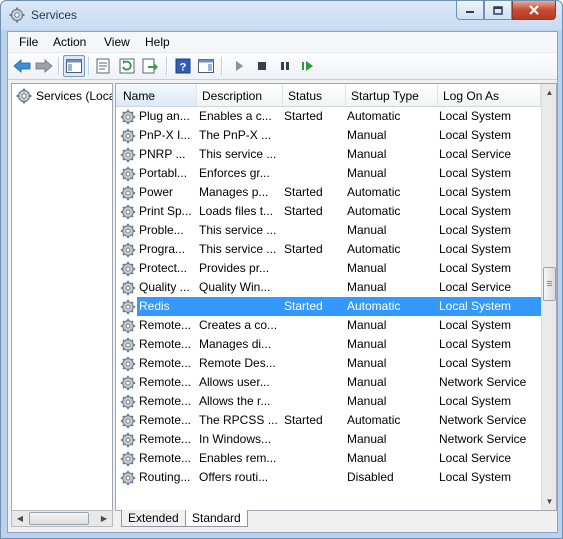 The image size is (563, 539). What do you see at coordinates (314, 344) in the screenshot?
I see `cell-status` at bounding box center [314, 344].